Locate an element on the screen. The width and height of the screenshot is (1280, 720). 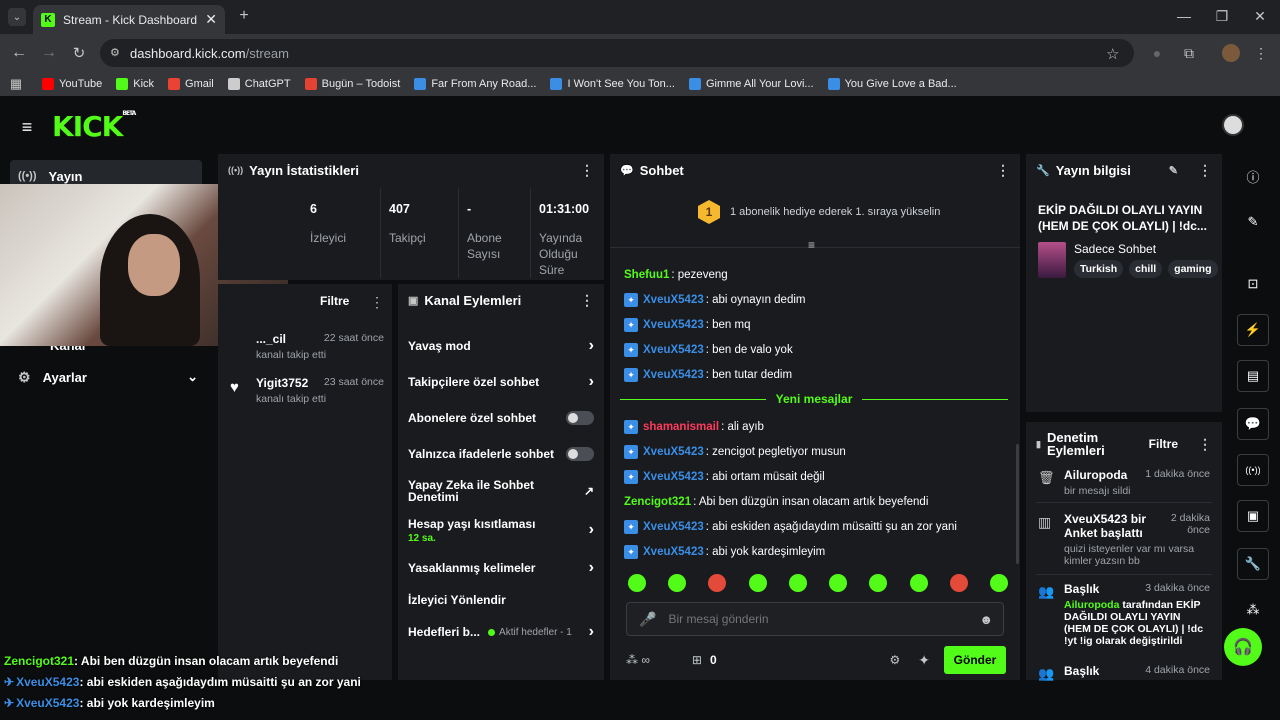
close-window-icon: ✕ is located at coordinates (1260, 16).